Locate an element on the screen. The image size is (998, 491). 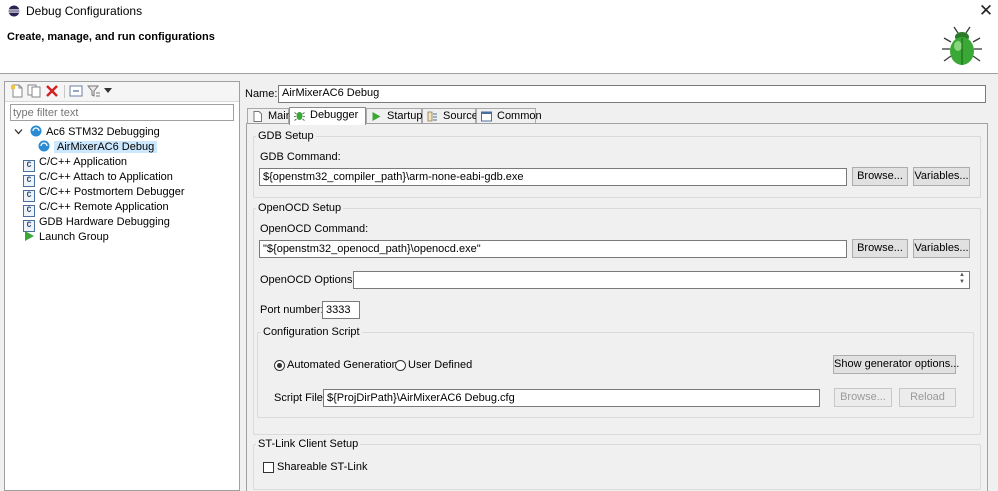
main-tab-icon is located at coordinates (257, 116).